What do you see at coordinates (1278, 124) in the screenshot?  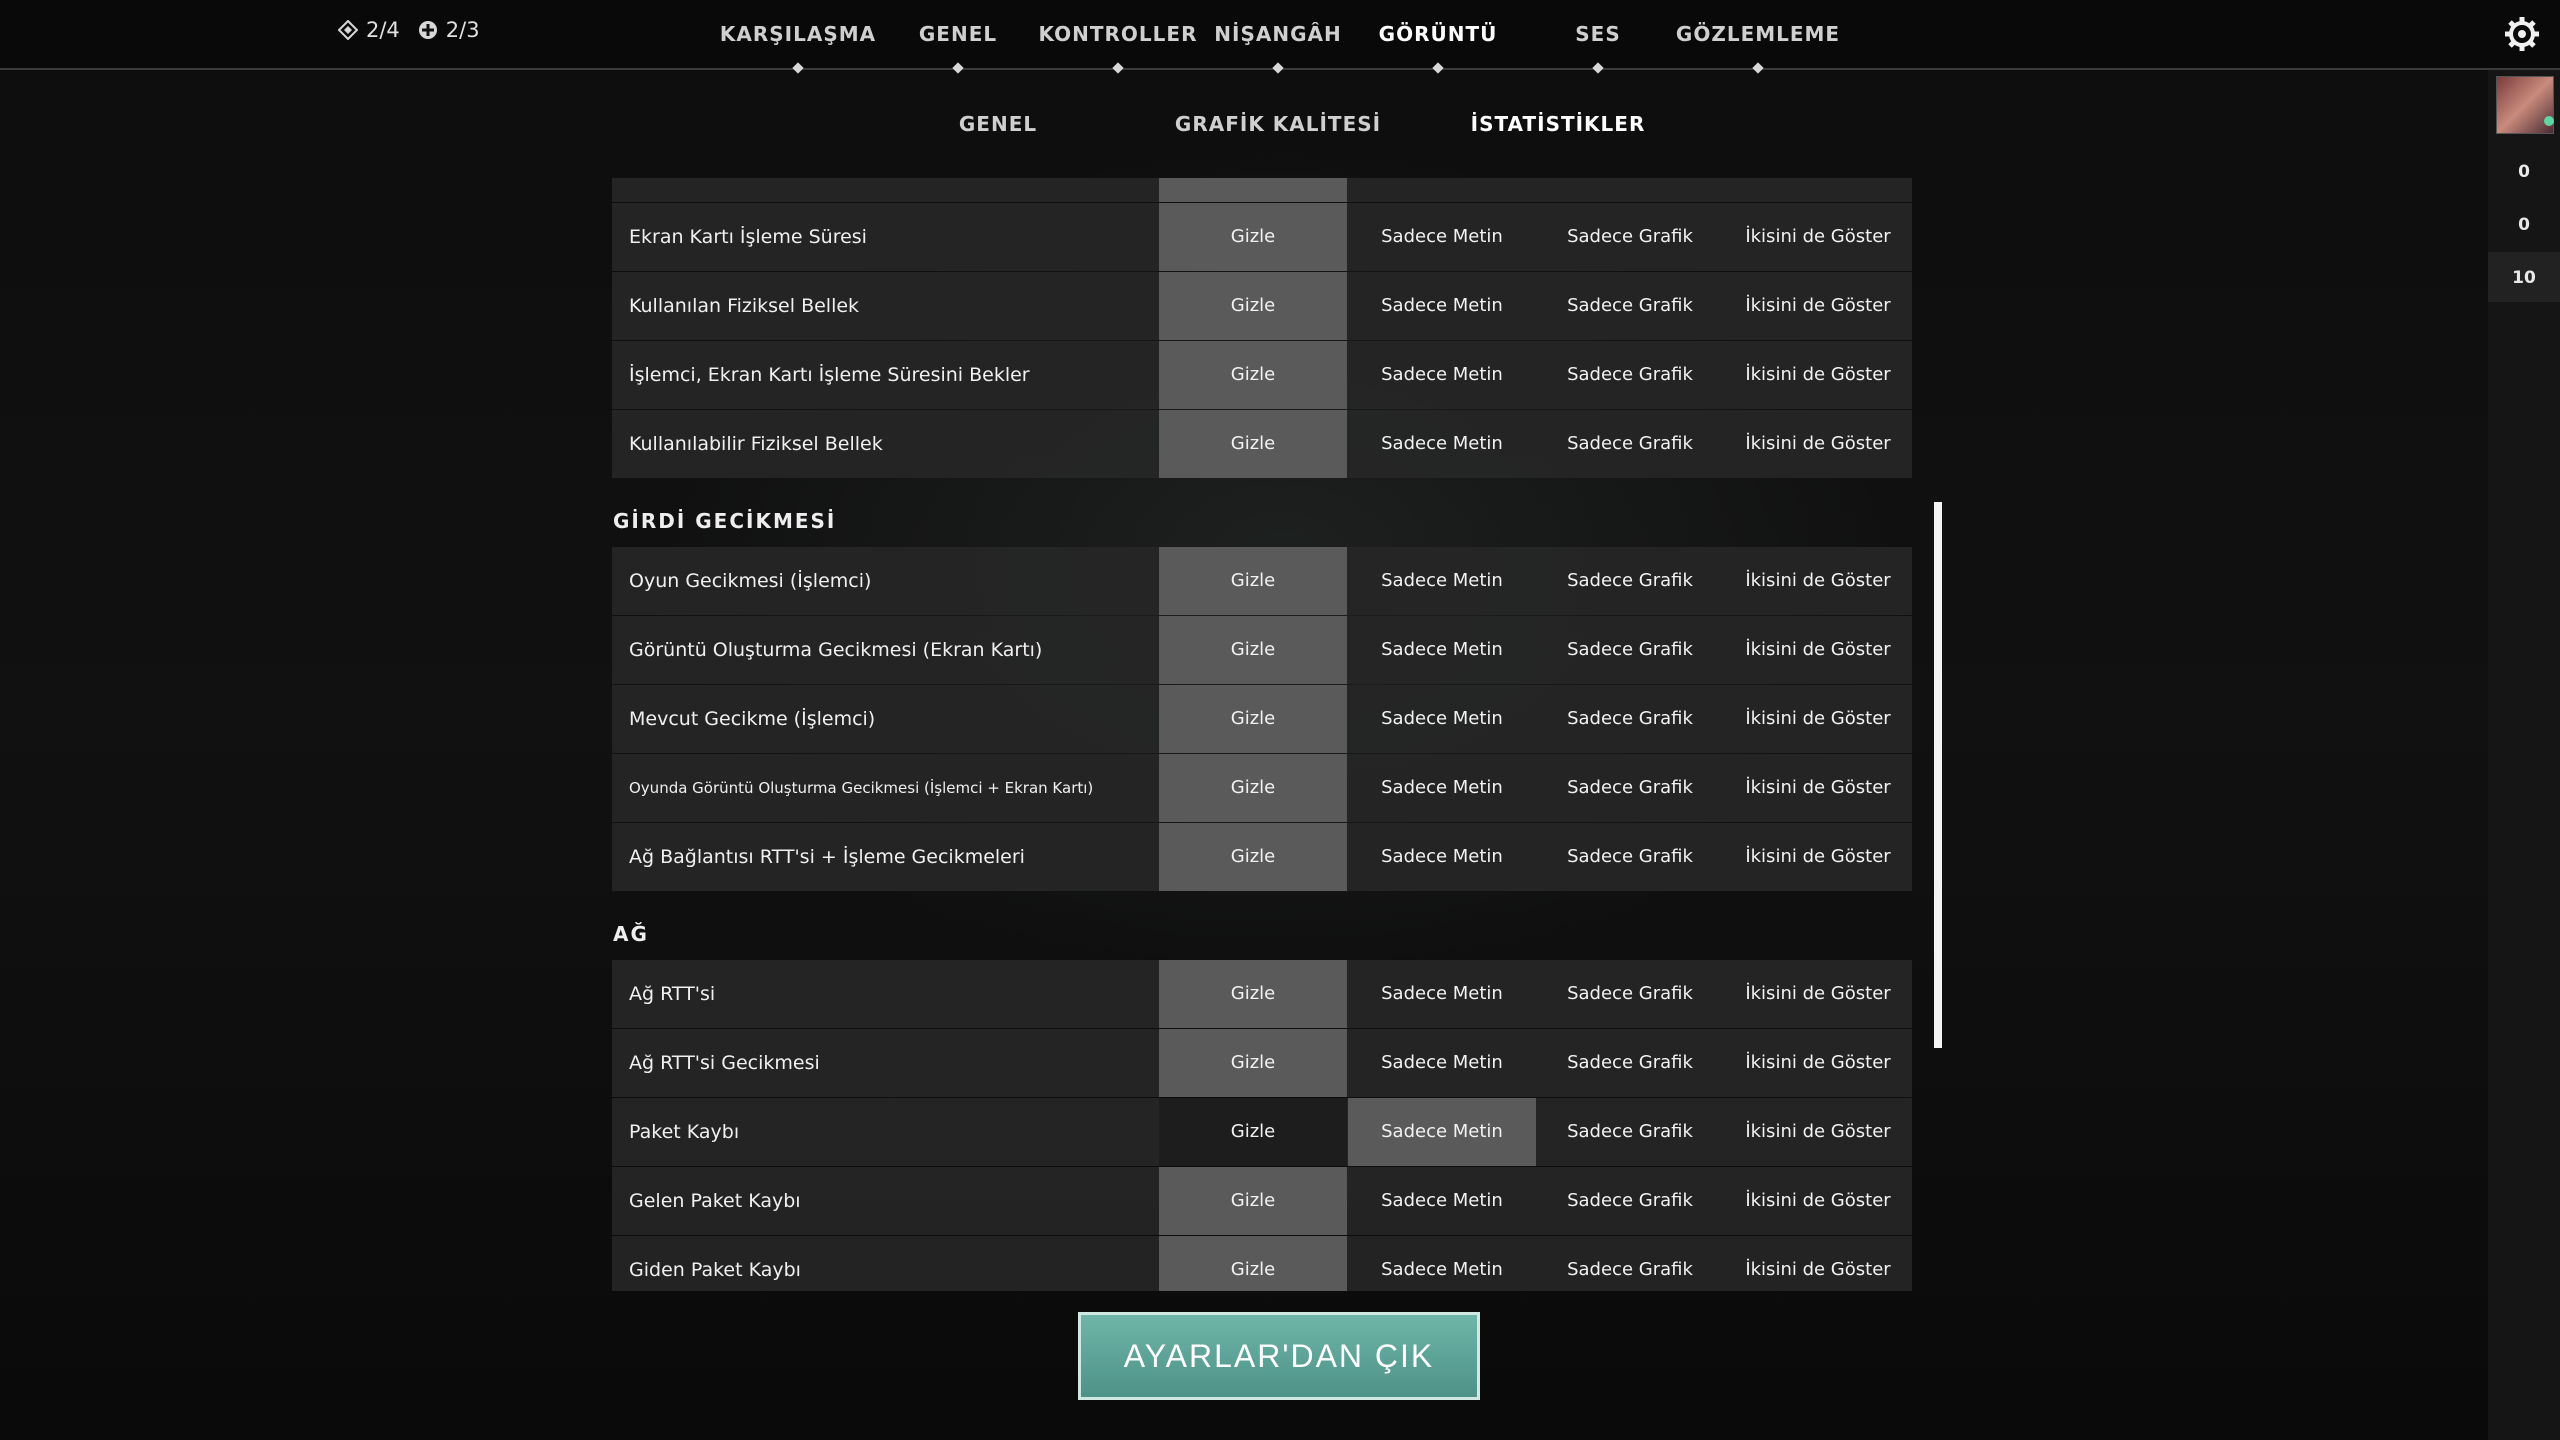 I see `subtab-1: GRAFİK KALİTESİ` at bounding box center [1278, 124].